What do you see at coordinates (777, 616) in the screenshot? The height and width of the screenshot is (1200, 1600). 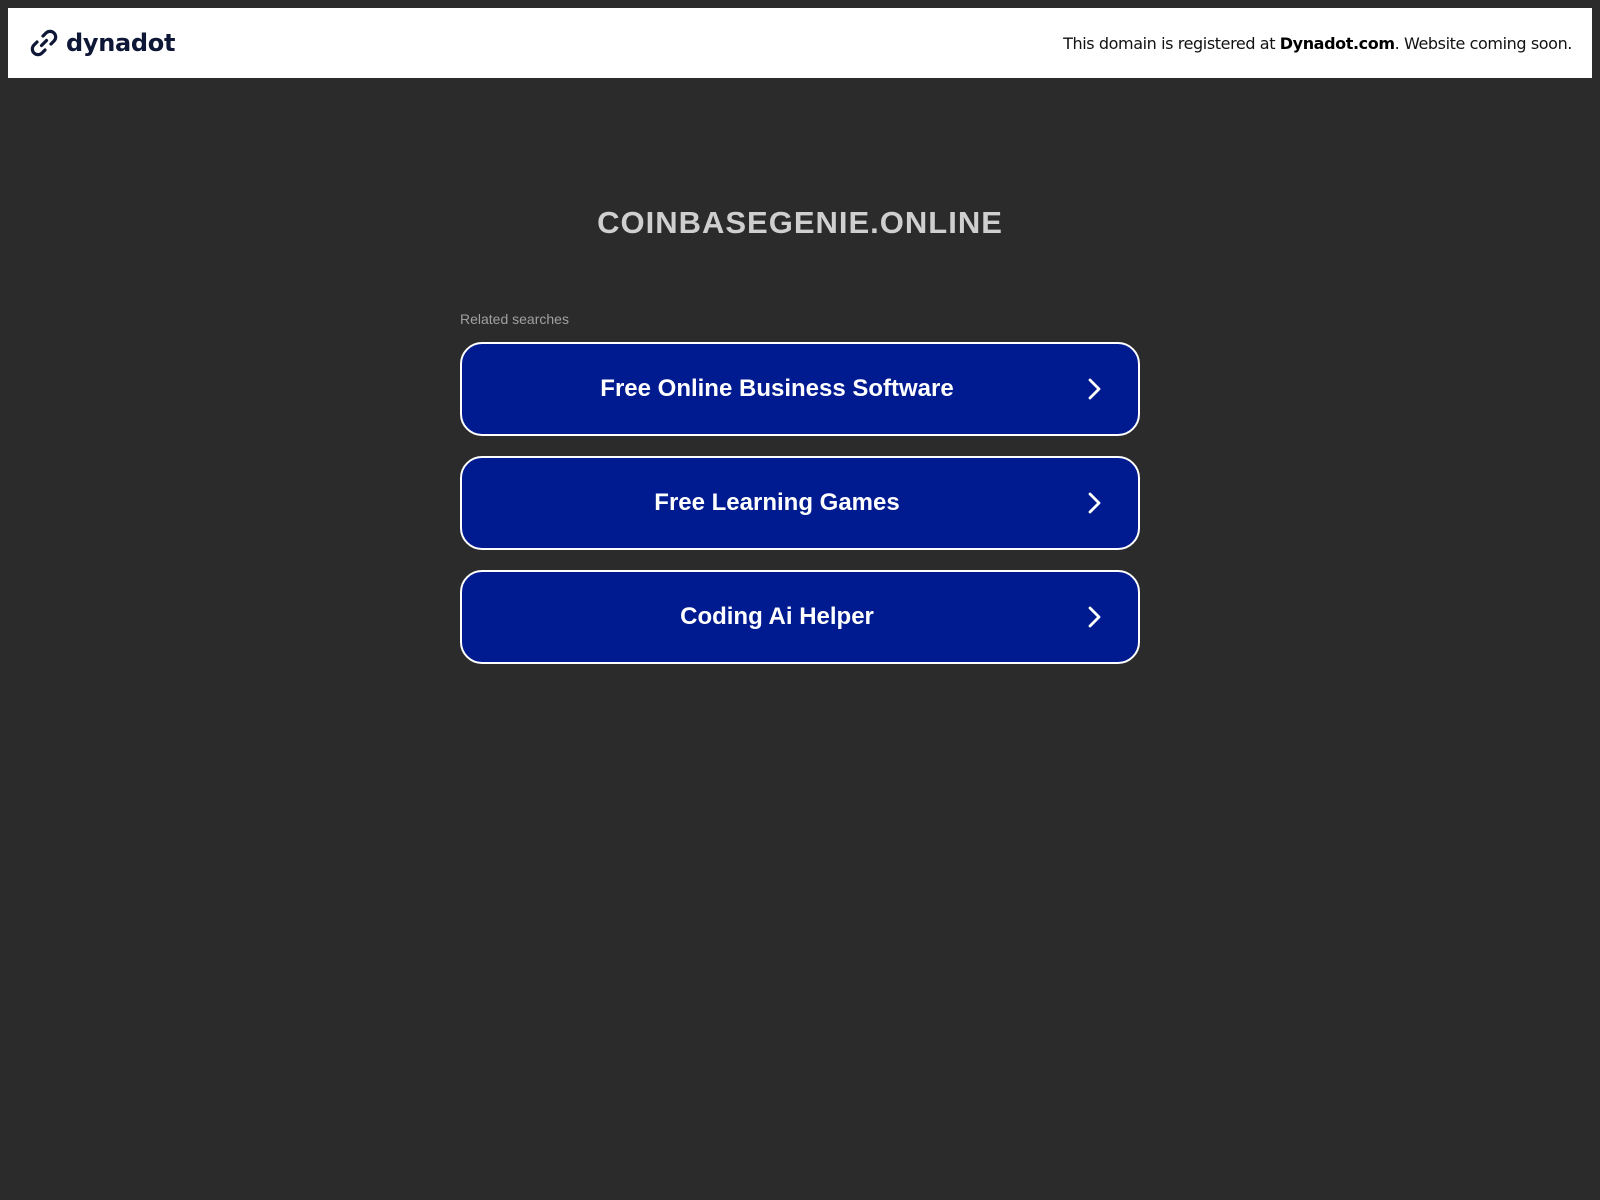 I see `search-button-label: Coding Ai Helper` at bounding box center [777, 616].